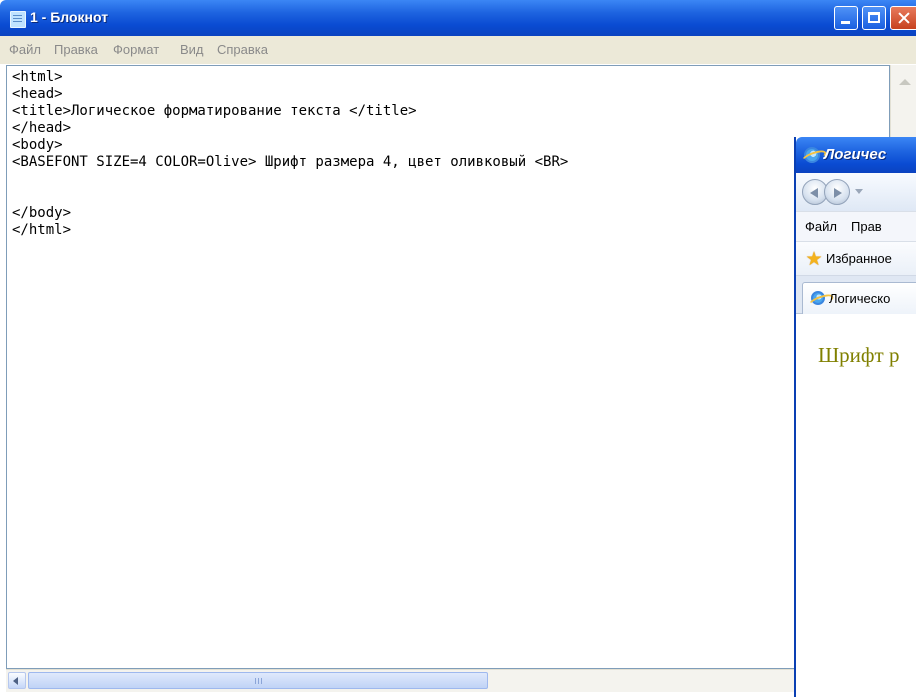 The width and height of the screenshot is (916, 697). I want to click on horizontal-scrollbar, so click(400, 680).